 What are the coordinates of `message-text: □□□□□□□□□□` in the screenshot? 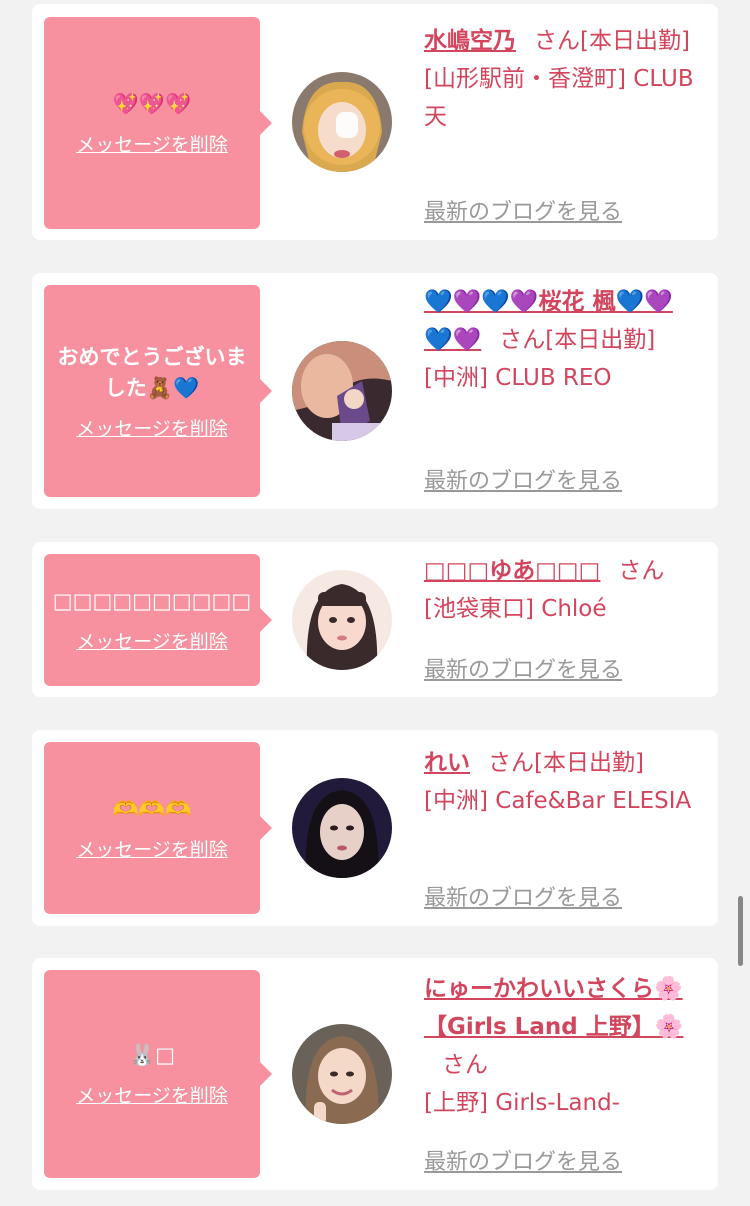 It's located at (152, 601).